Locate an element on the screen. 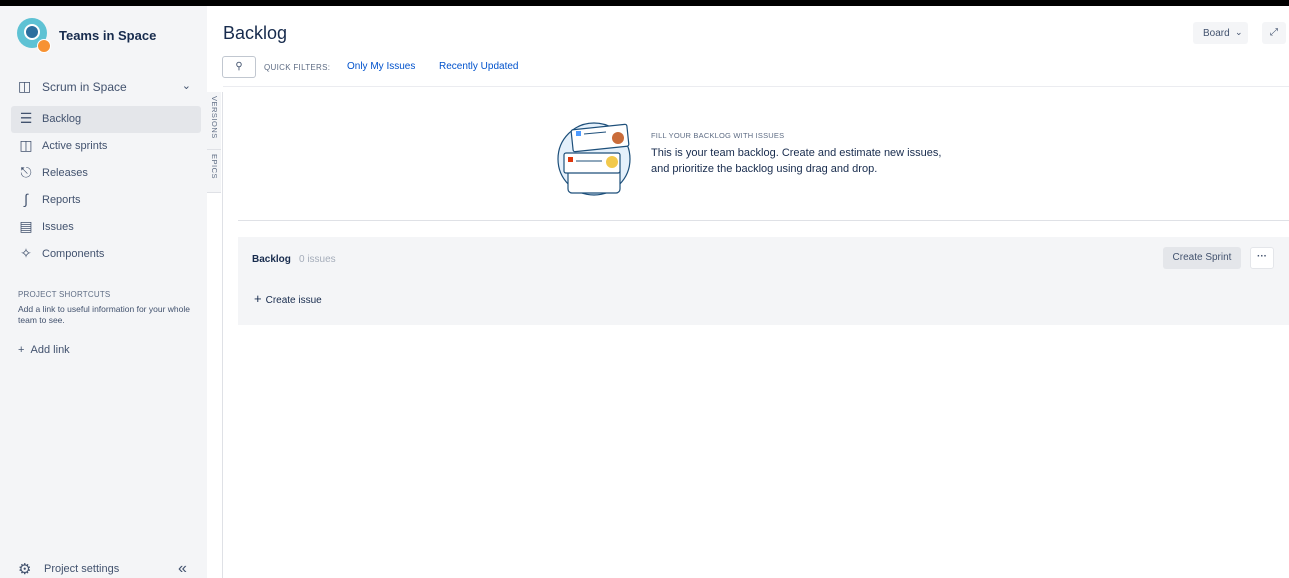 The height and width of the screenshot is (578, 1289). chart-line-icon: ∫ is located at coordinates (26, 199).